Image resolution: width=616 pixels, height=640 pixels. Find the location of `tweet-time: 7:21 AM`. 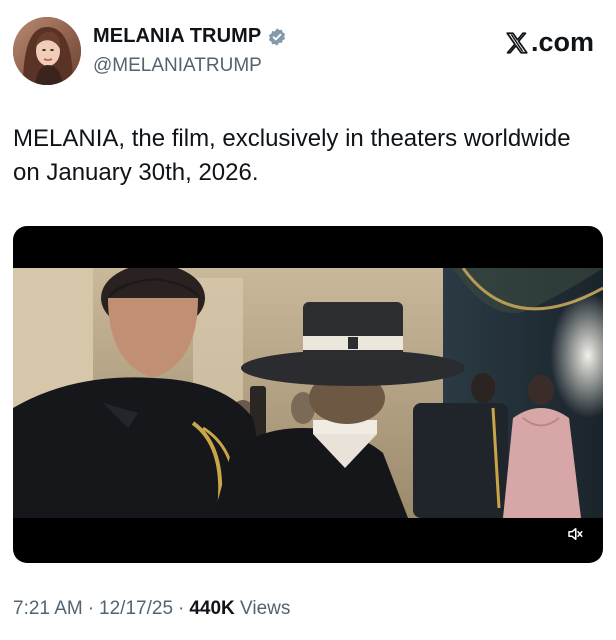

tweet-time: 7:21 AM is located at coordinates (48, 608).